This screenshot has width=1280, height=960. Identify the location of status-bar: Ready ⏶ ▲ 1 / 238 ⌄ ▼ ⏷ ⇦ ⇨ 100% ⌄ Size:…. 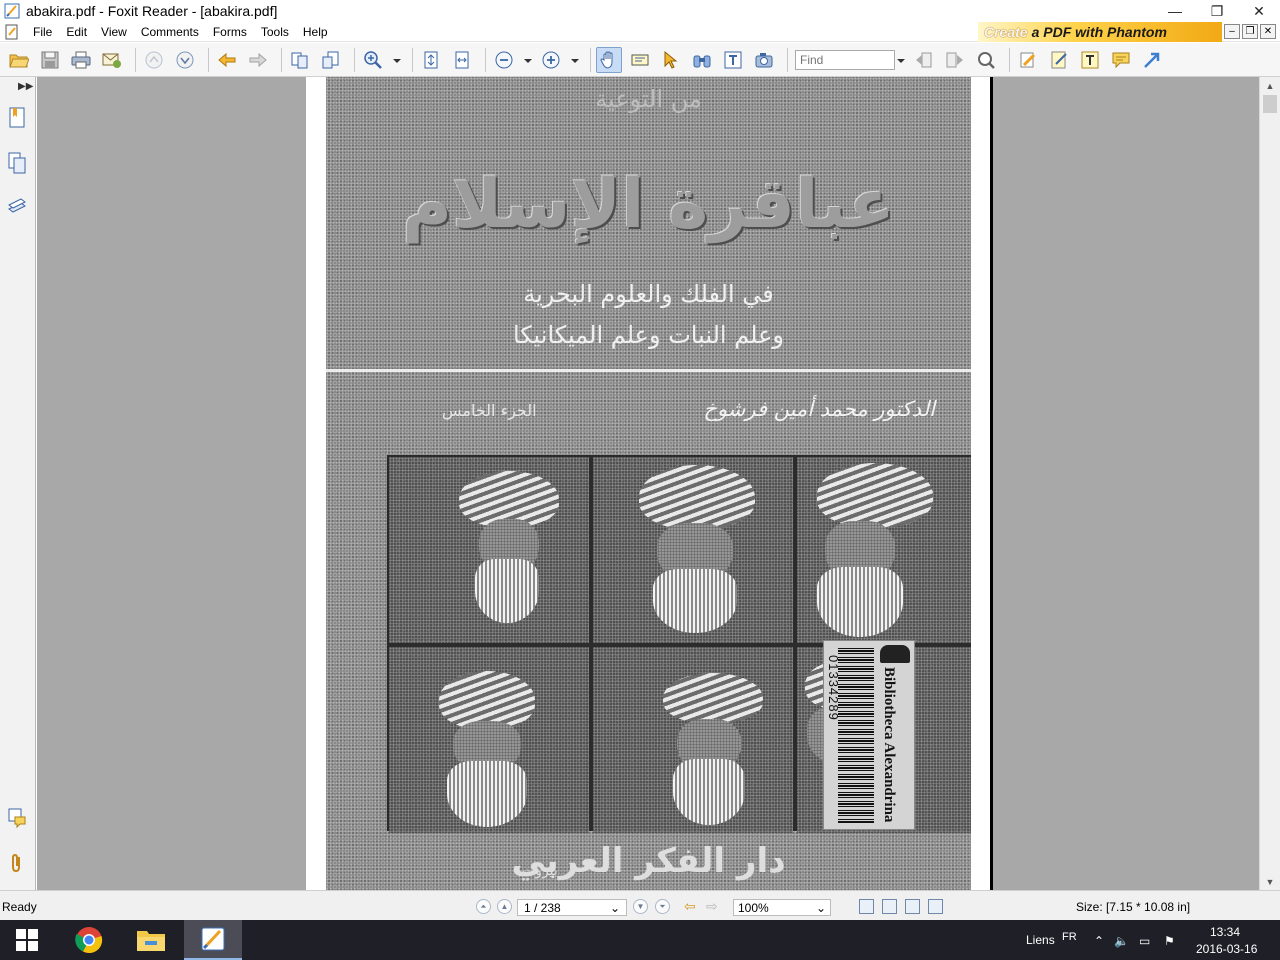
(640, 905).